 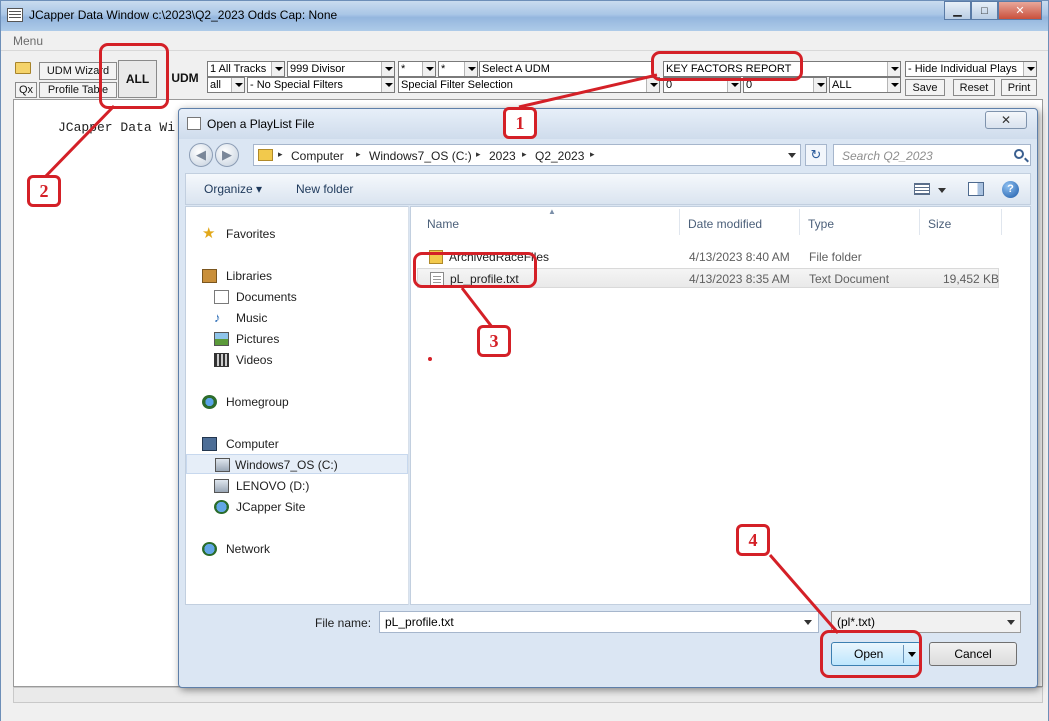 I want to click on all-combo-value: all, so click(x=216, y=85).